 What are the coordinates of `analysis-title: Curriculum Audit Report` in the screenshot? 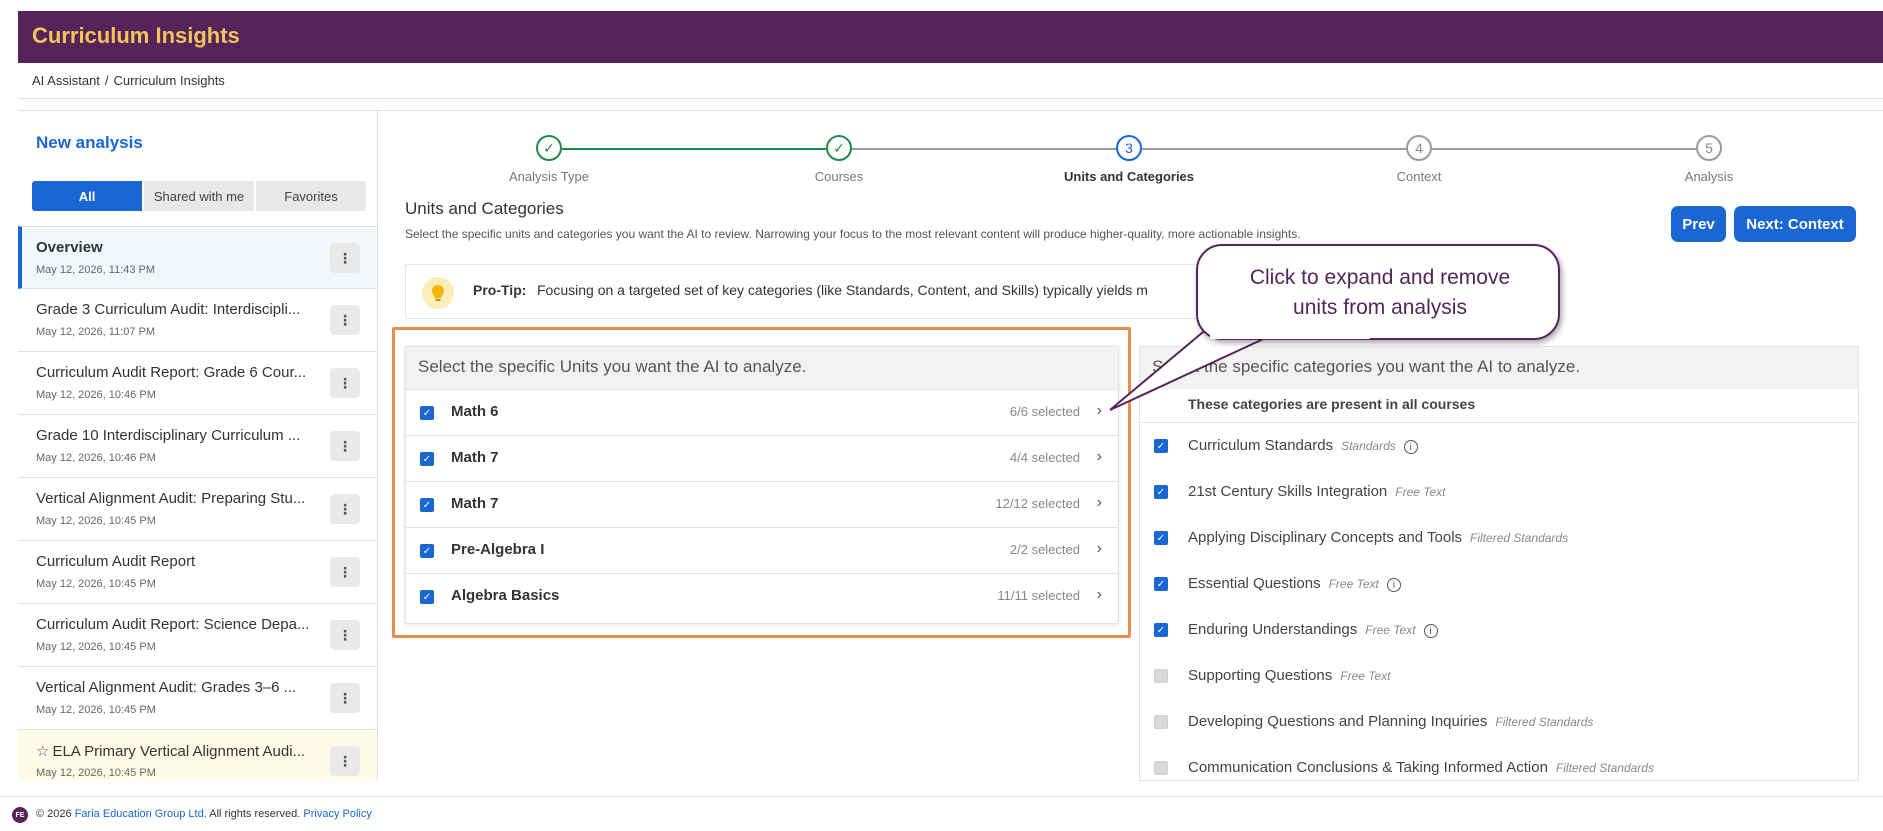 It's located at (177, 561).